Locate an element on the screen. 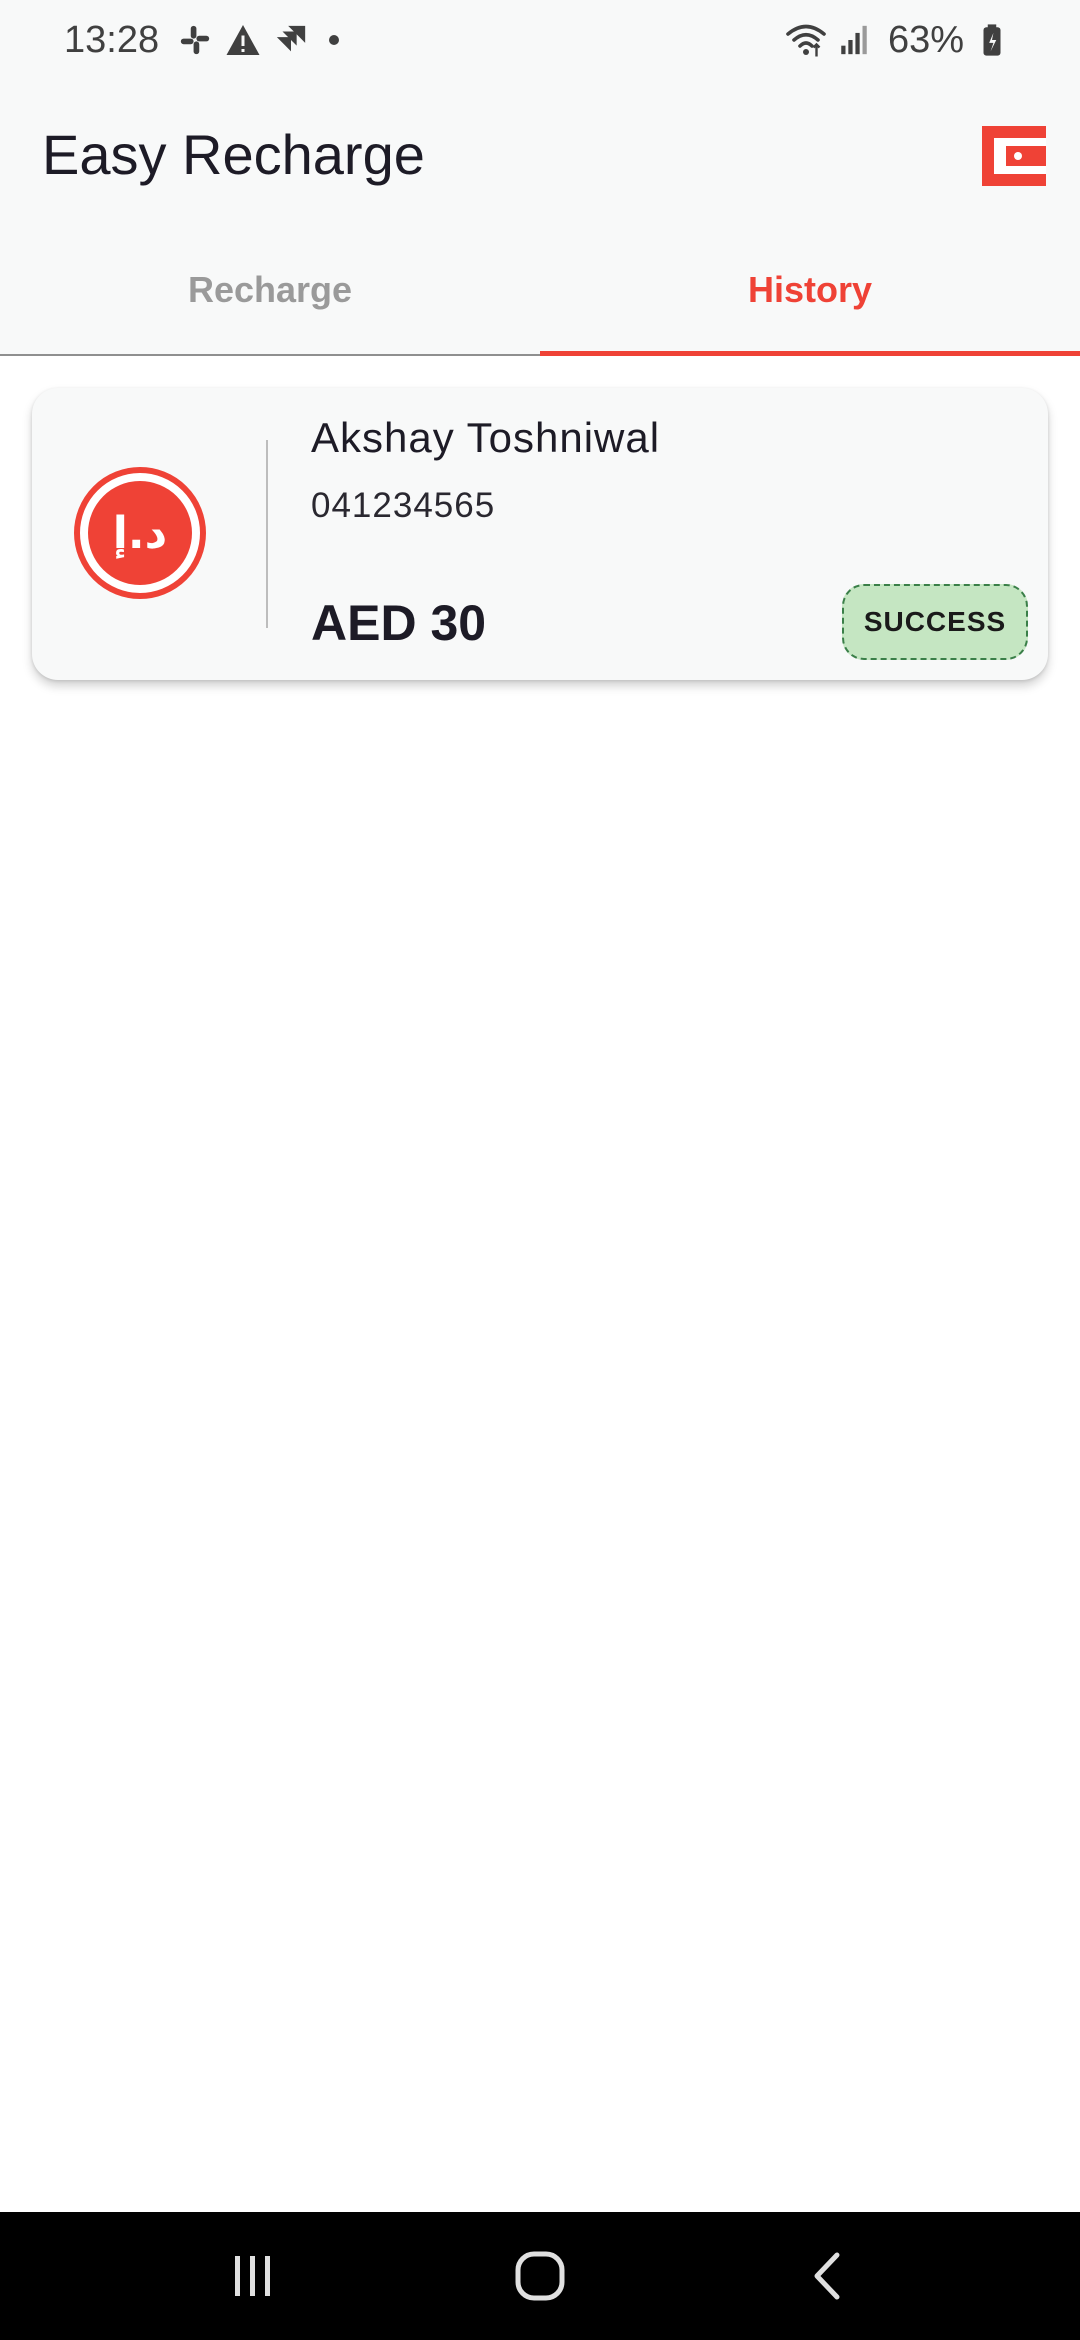  tab-bar: Recharge History is located at coordinates (540, 293).